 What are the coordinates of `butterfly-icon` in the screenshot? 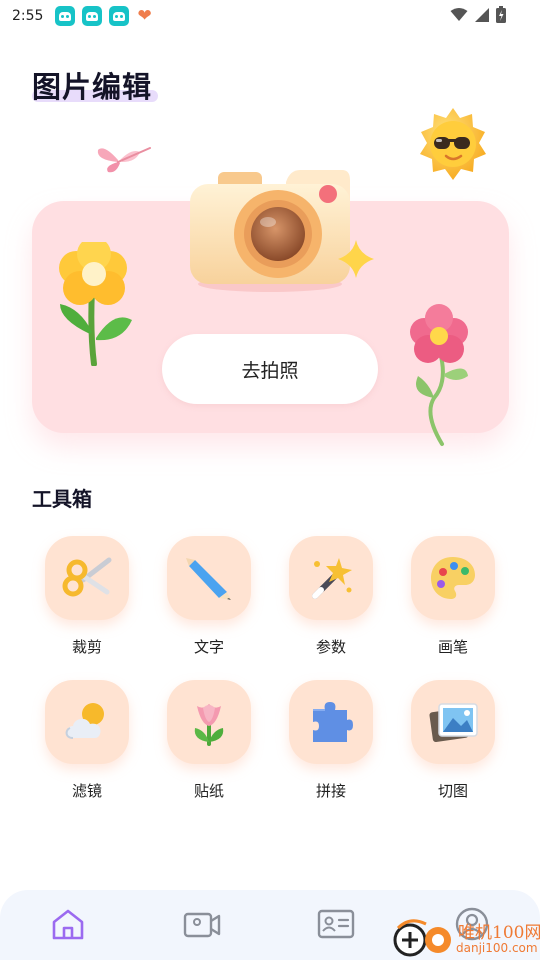 It's located at (124, 160).